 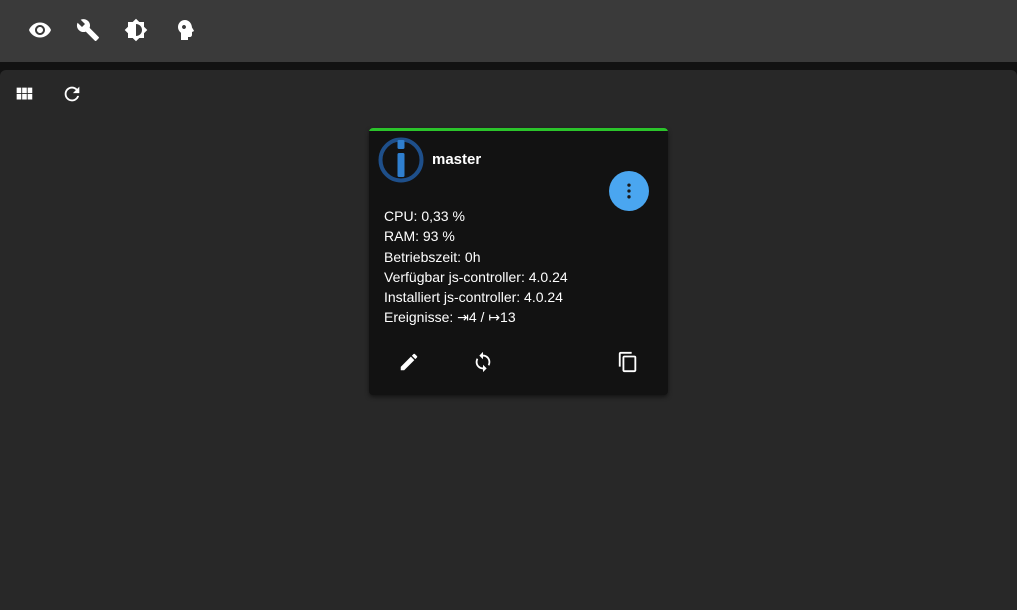 I want to click on ram-info: RAM: 93 %, so click(x=419, y=236).